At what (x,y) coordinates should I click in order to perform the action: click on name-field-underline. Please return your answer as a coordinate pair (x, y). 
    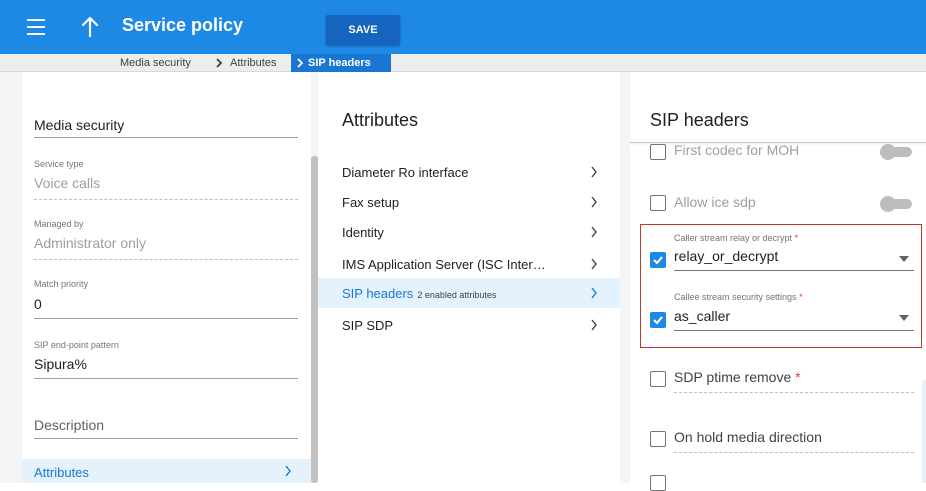
    Looking at the image, I should click on (166, 137).